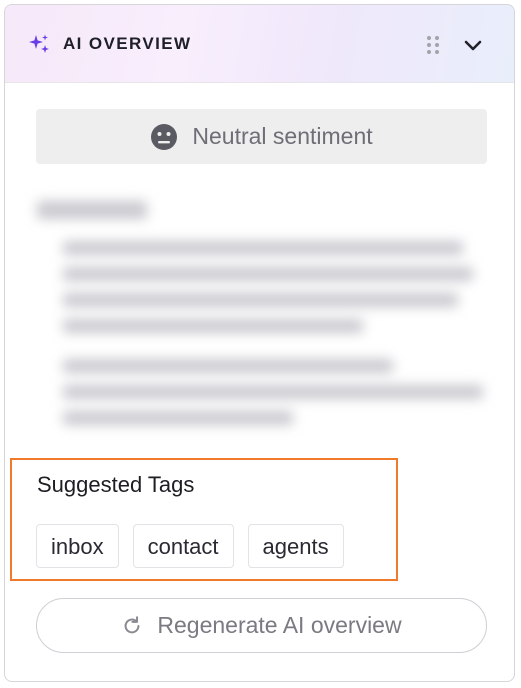 This screenshot has width=521, height=688. What do you see at coordinates (164, 136) in the screenshot?
I see `neutral-face-icon` at bounding box center [164, 136].